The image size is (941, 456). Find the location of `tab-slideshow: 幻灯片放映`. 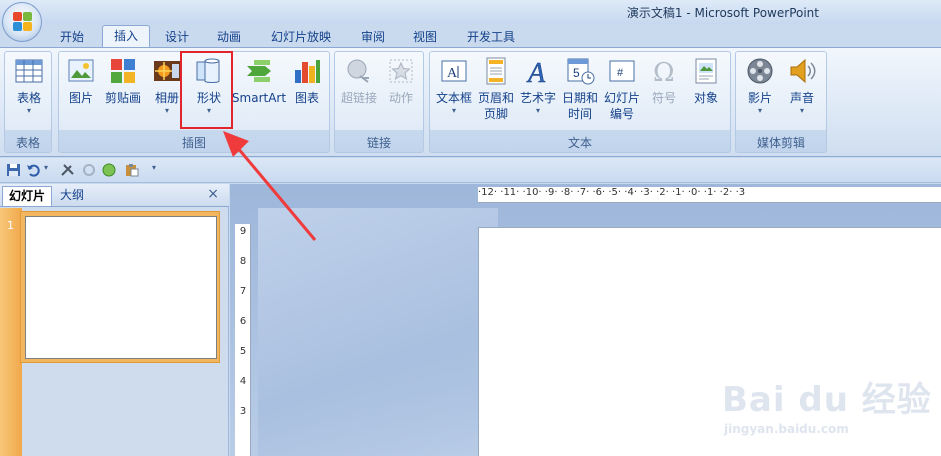

tab-slideshow: 幻灯片放映 is located at coordinates (301, 37).